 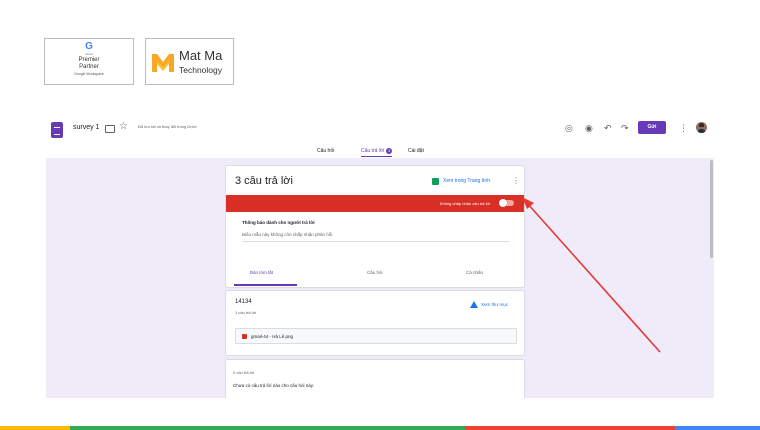 I want to click on form-title: survey 1, so click(x=86, y=127).